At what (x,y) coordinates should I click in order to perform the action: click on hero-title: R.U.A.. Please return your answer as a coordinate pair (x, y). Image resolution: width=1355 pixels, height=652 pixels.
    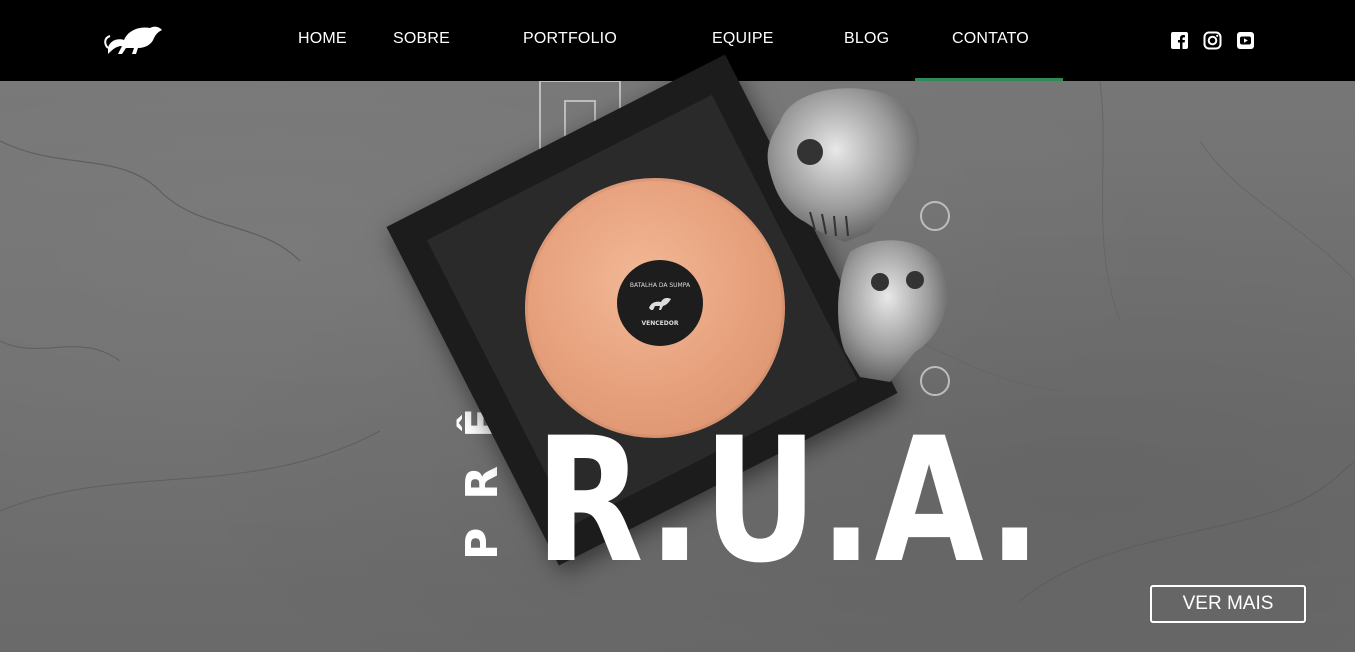
    Looking at the image, I should click on (789, 500).